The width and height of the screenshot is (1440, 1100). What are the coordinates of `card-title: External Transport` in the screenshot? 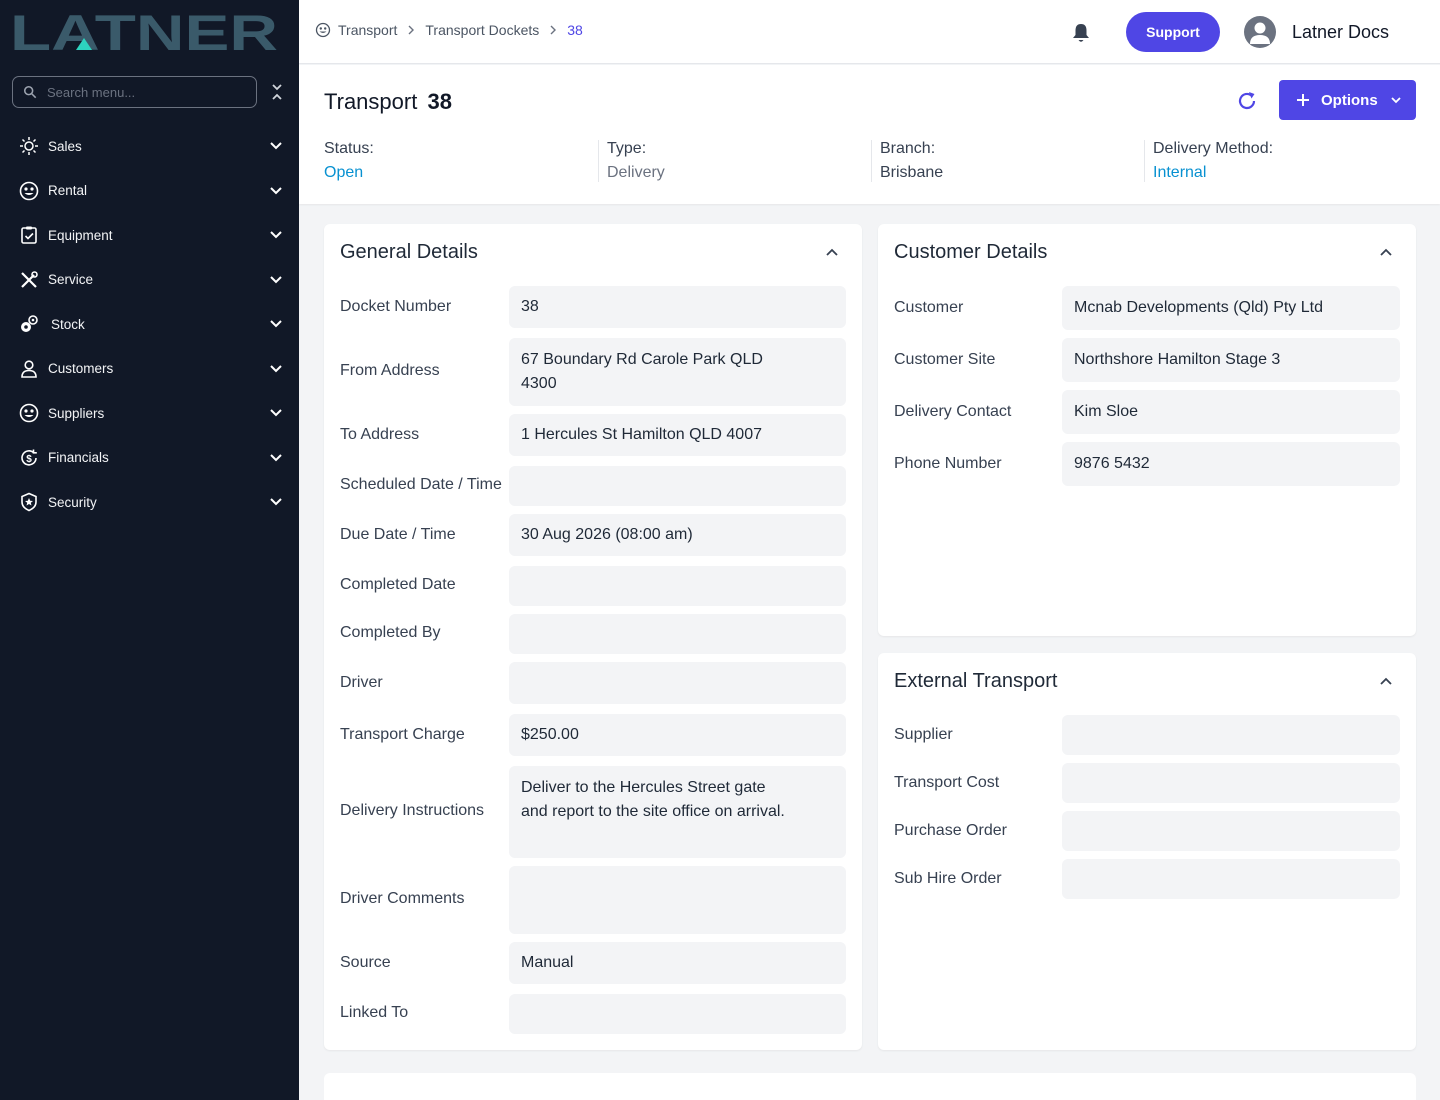 It's located at (976, 681).